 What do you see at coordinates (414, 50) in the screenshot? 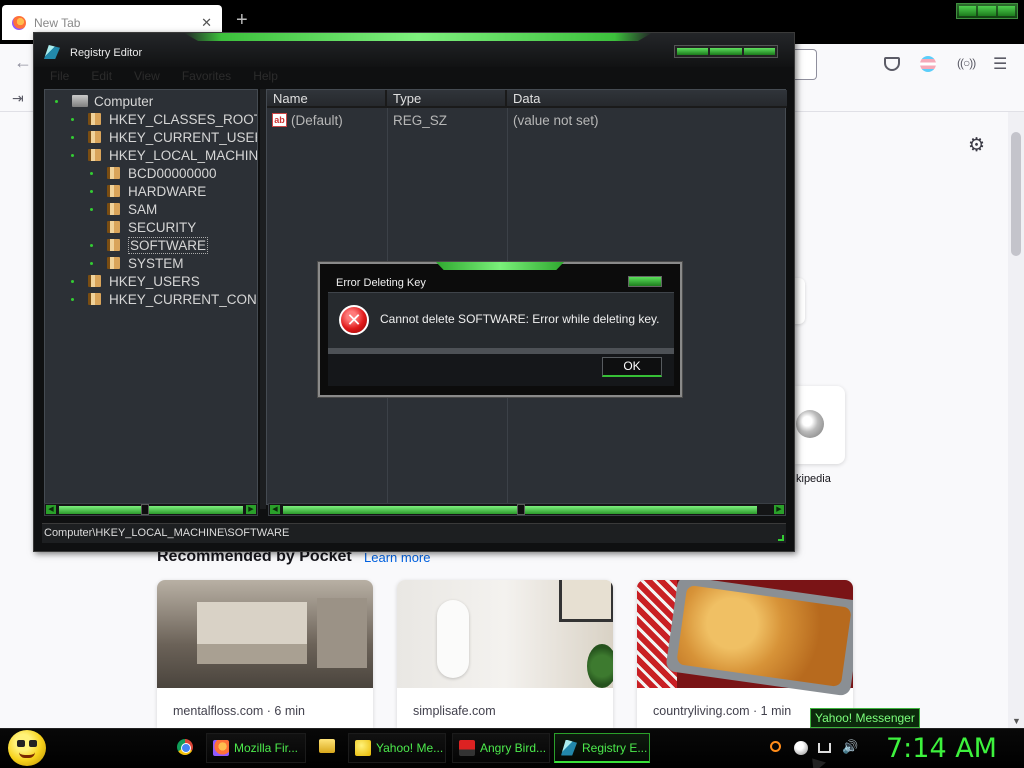
I see `window-titlebar: Registry Editor` at bounding box center [414, 50].